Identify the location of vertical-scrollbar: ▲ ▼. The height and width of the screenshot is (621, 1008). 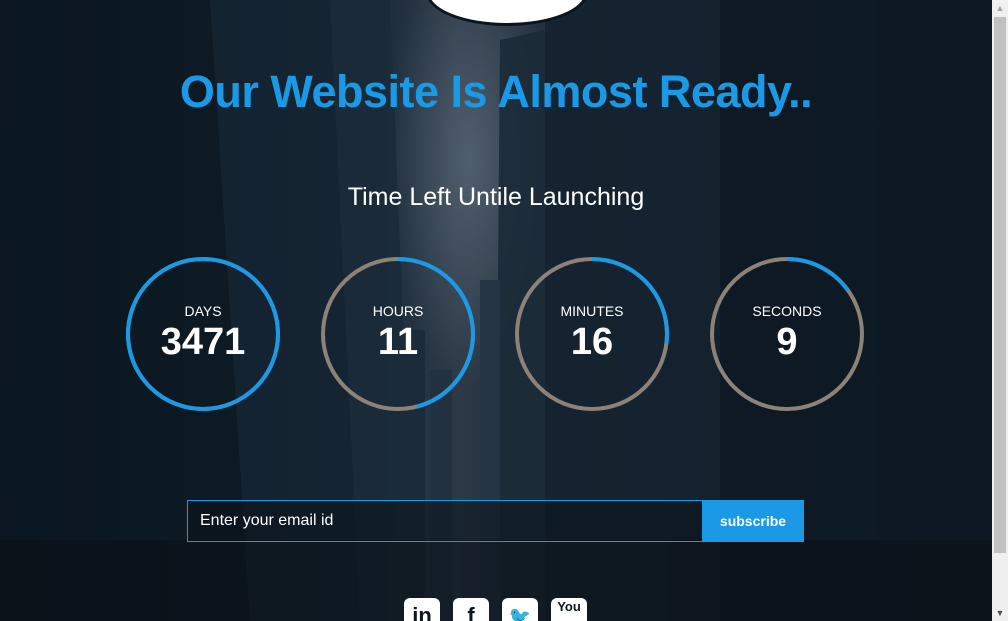
(1000, 310).